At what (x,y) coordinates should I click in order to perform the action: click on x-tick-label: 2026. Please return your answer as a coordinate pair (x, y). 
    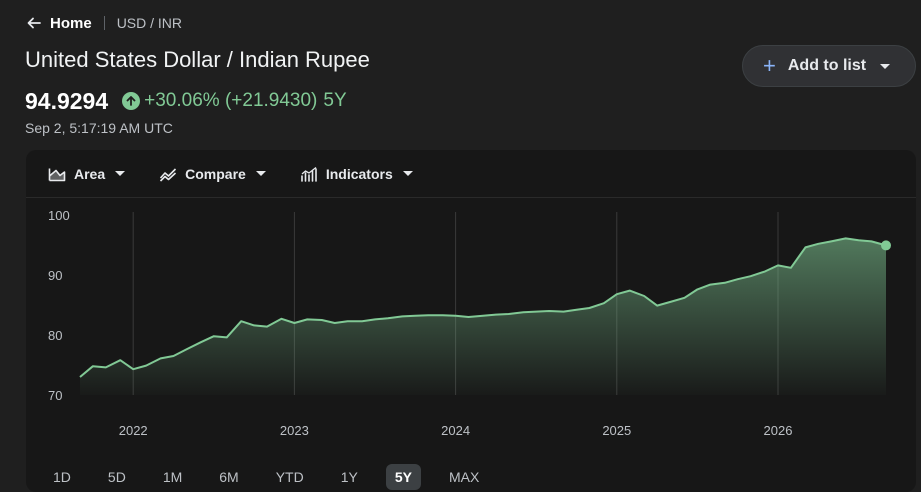
    Looking at the image, I should click on (778, 430).